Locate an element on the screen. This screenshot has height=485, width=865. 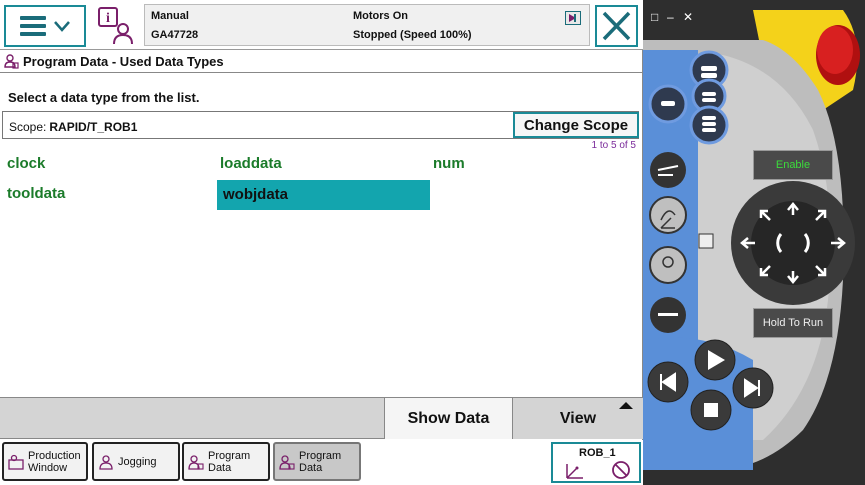
hold-to-run-button: Hold To Run is located at coordinates (793, 323).